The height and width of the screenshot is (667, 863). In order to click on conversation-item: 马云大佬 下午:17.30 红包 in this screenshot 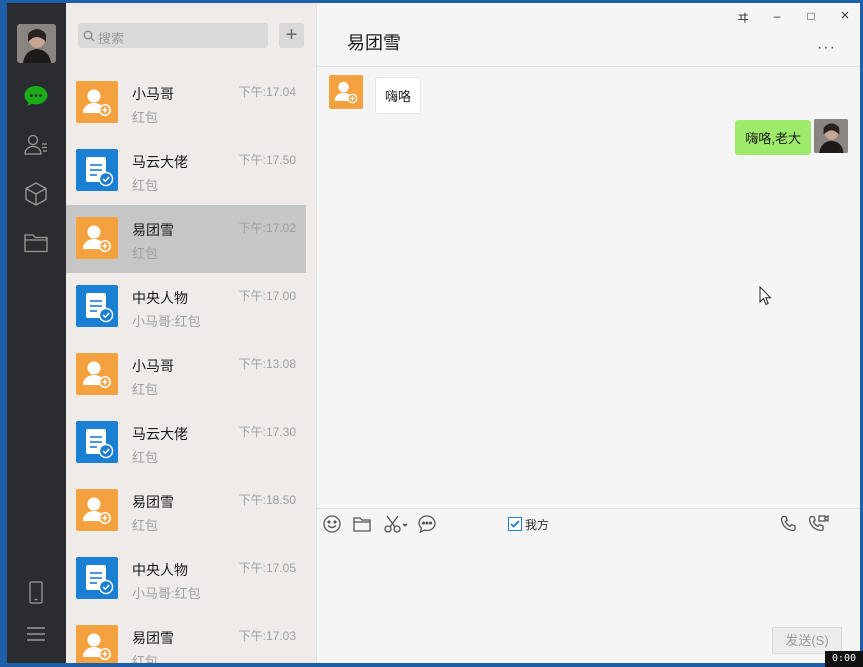, I will do `click(186, 443)`.